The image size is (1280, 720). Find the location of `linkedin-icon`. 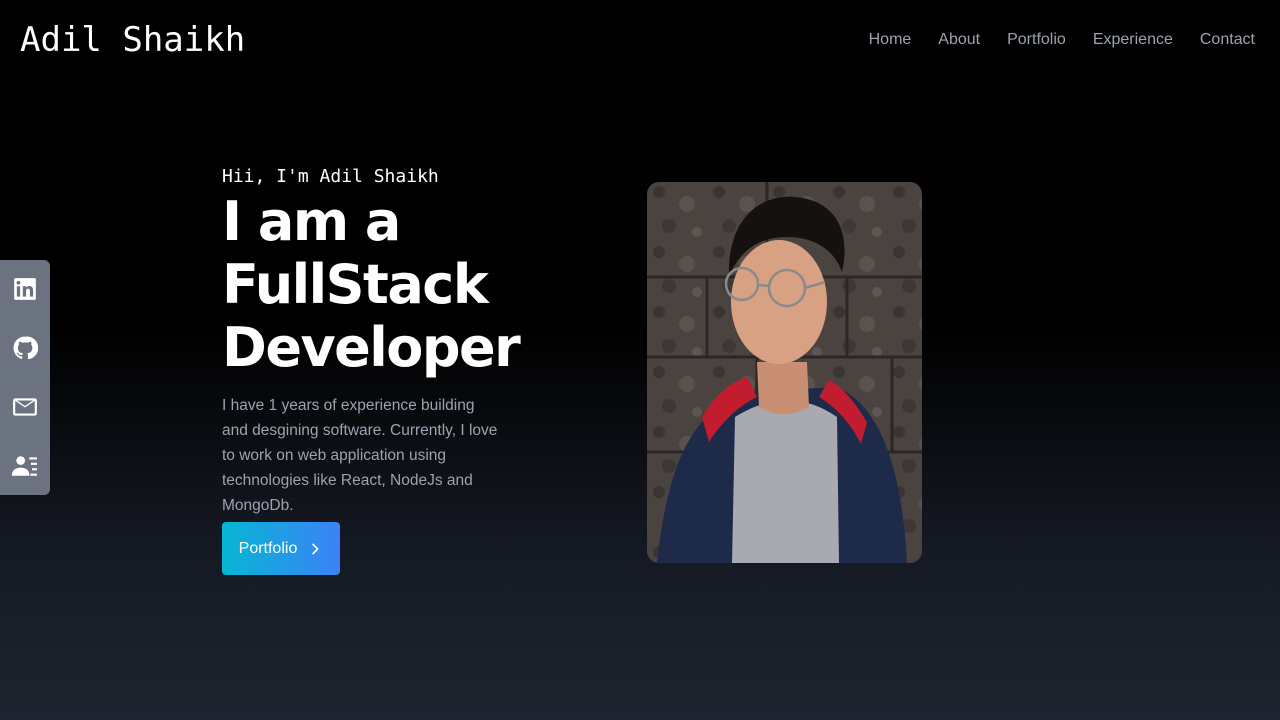

linkedin-icon is located at coordinates (25, 289).